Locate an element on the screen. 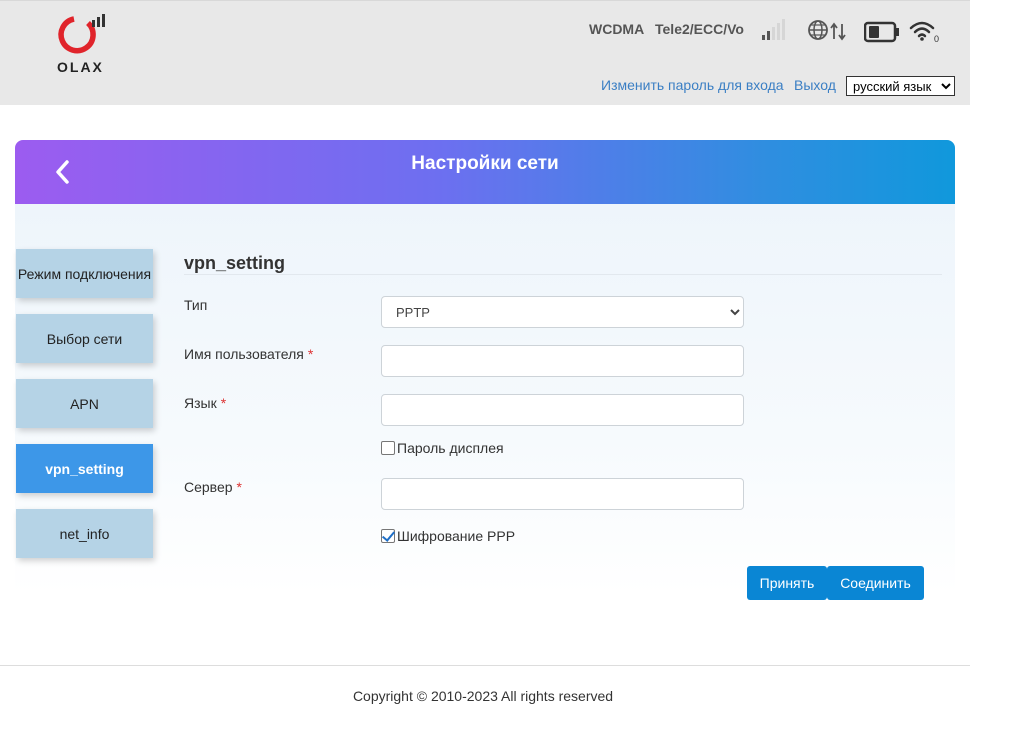  battery-icon is located at coordinates (881, 34).